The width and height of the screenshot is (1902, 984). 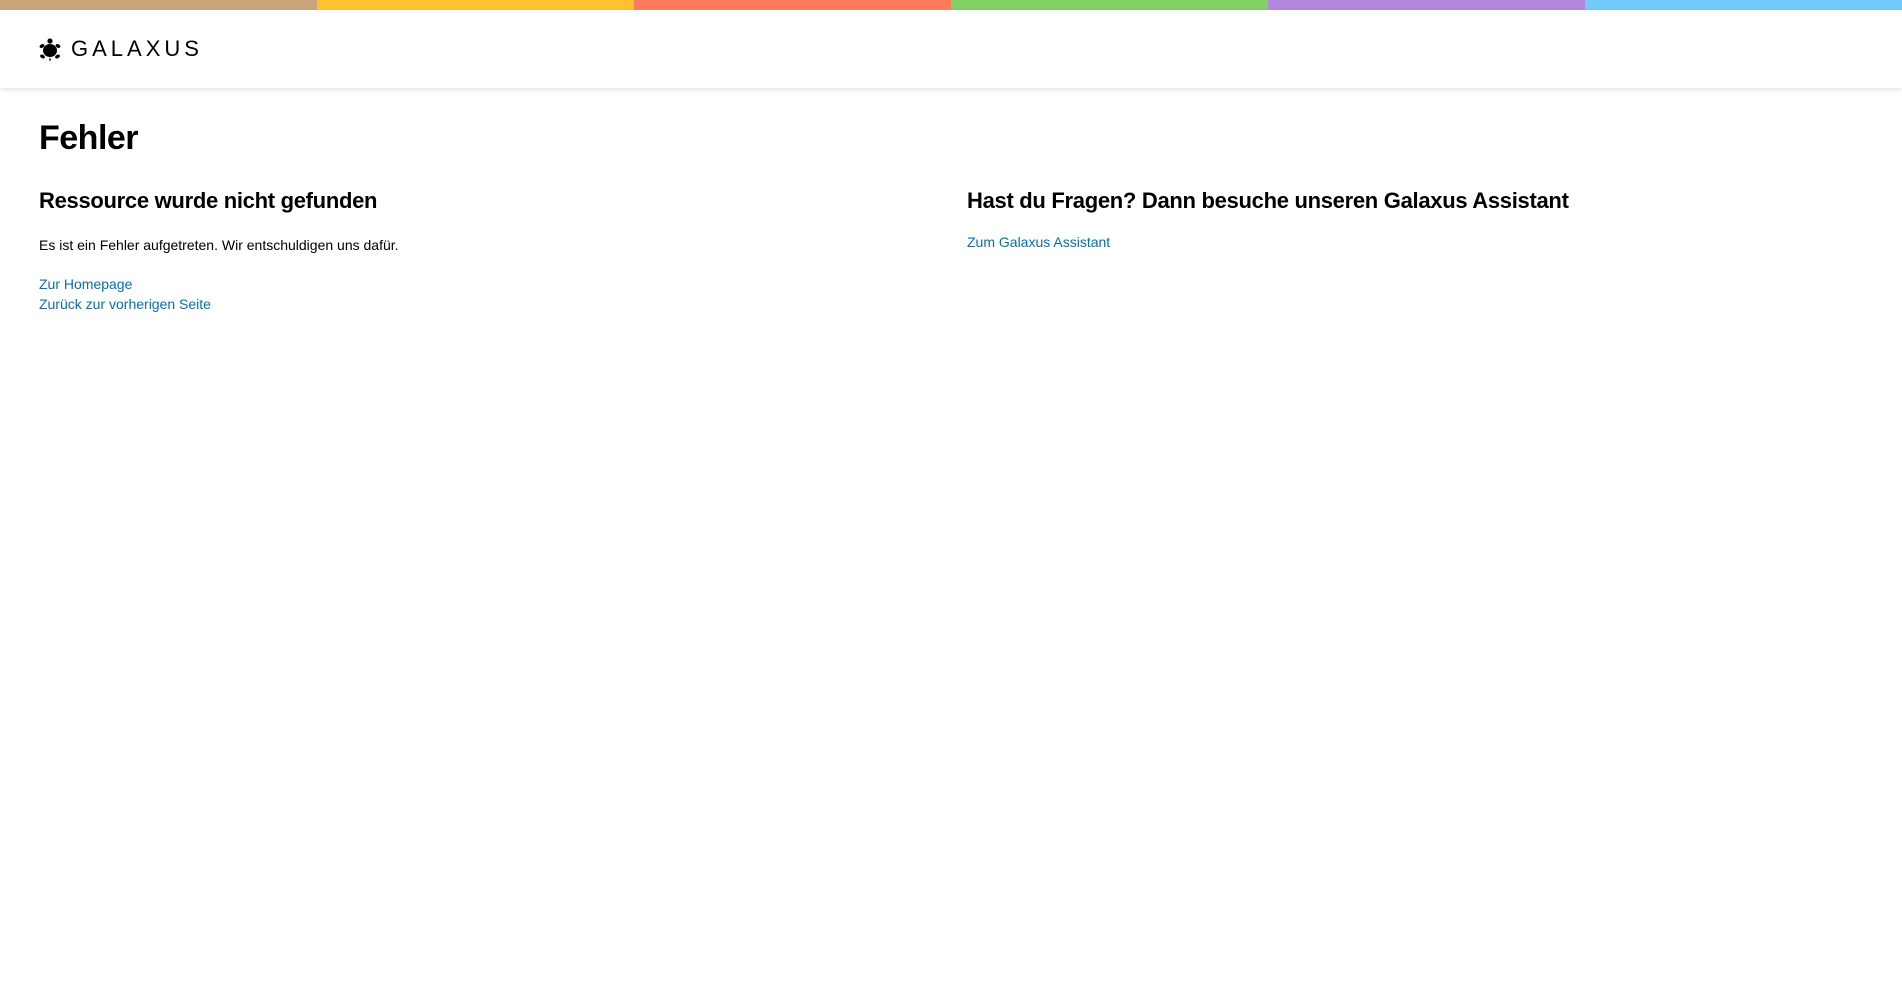 I want to click on galaxus-logo-link: GALAXUS, so click(x=121, y=49).